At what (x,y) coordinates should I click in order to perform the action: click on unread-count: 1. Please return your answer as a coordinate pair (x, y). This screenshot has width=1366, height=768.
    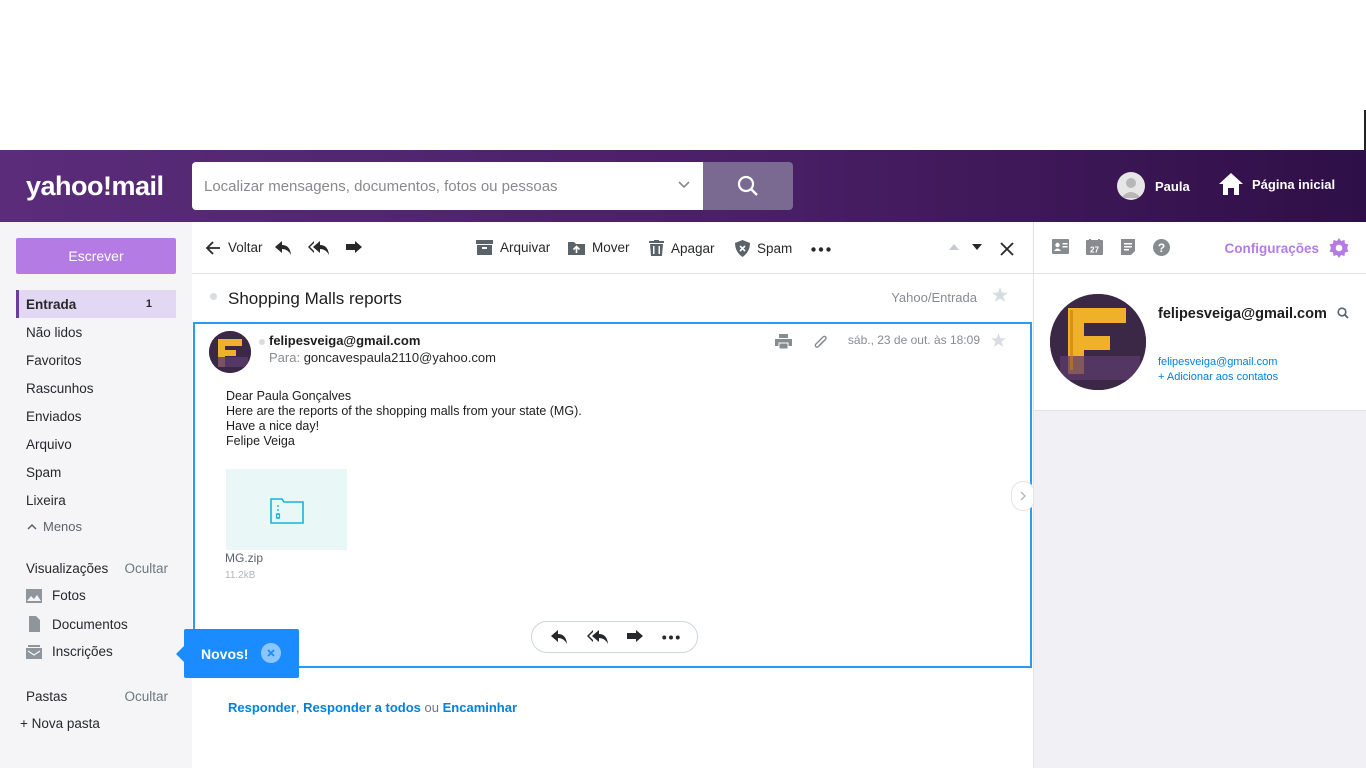
    Looking at the image, I should click on (148, 304).